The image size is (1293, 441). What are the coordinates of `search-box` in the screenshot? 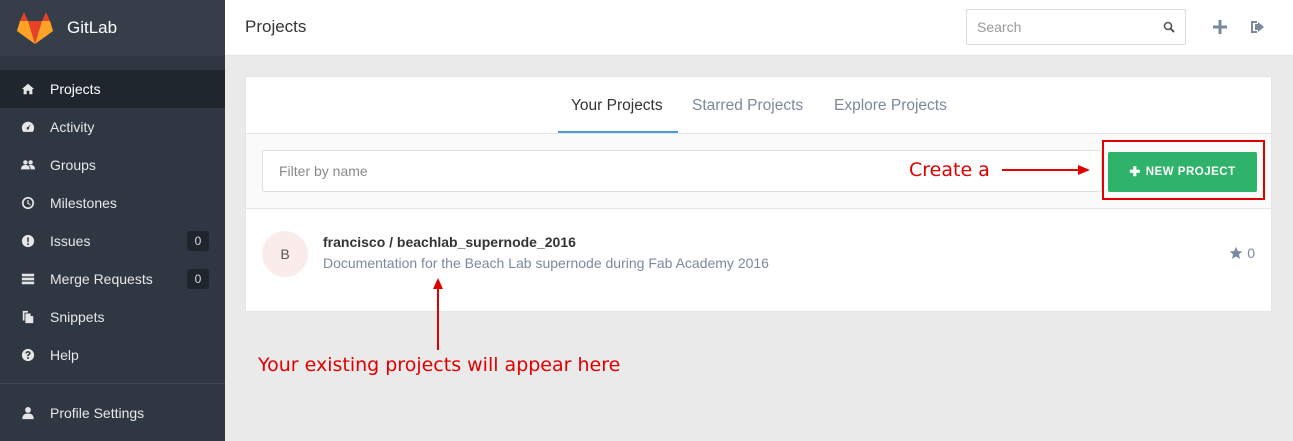 It's located at (1076, 27).